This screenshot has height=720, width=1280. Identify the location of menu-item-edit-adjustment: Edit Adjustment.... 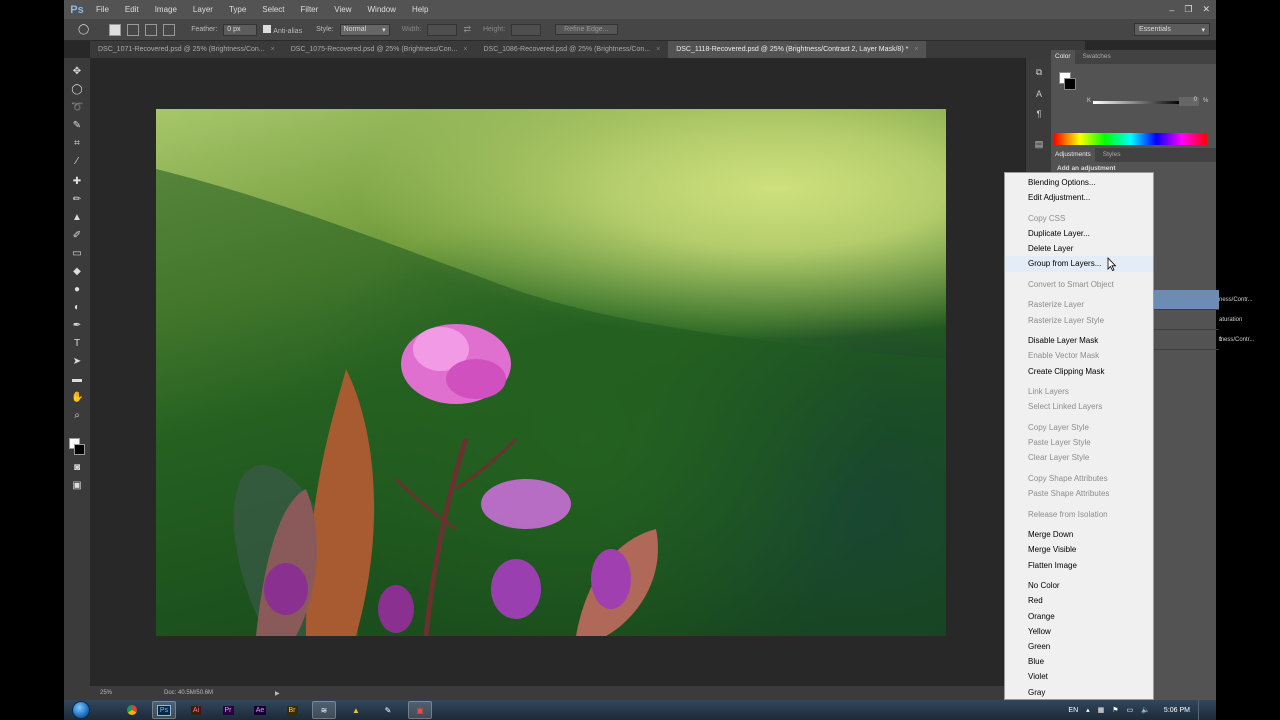
(1079, 197).